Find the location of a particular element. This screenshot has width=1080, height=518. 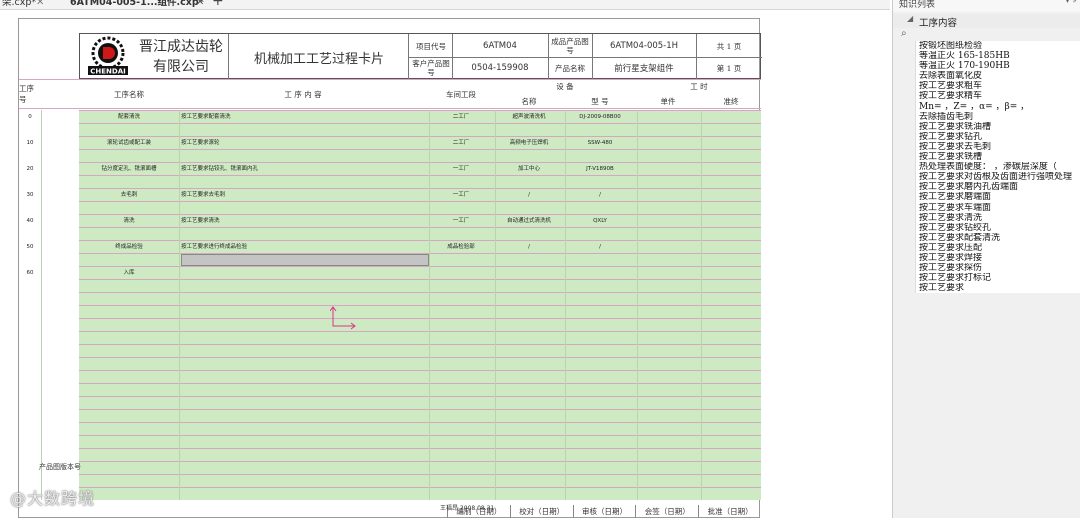

workshop-cell is located at coordinates (461, 273).